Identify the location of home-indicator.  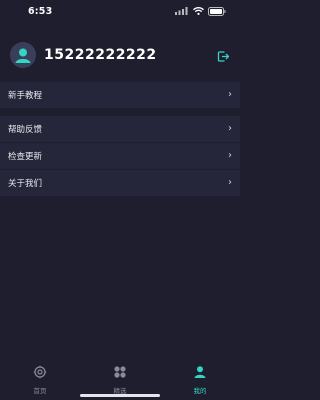
(120, 395).